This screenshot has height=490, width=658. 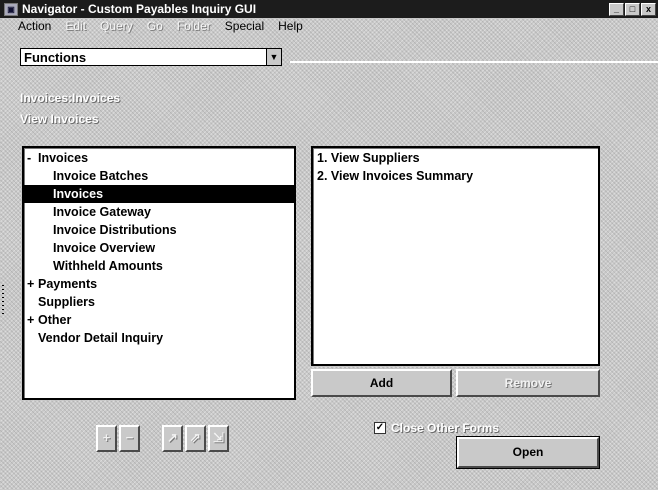 What do you see at coordinates (159, 158) in the screenshot?
I see `tree-item-invoices-group: - Invoices` at bounding box center [159, 158].